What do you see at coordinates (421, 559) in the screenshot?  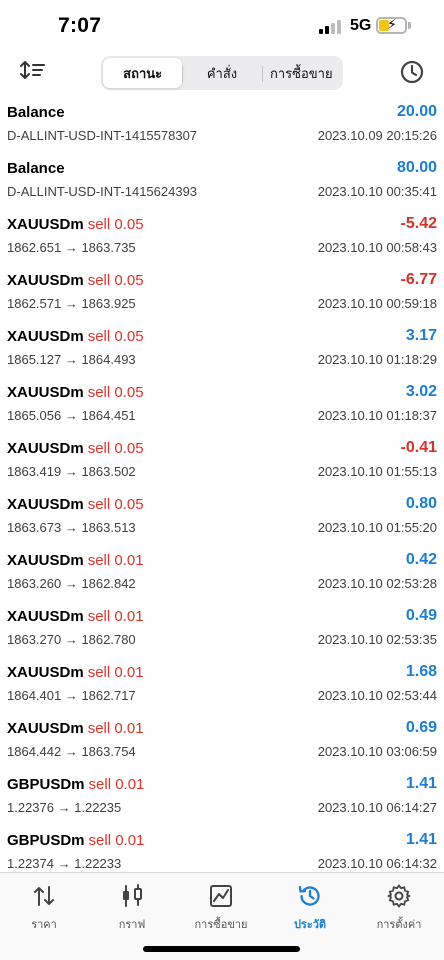 I see `row-profit: 0.42` at bounding box center [421, 559].